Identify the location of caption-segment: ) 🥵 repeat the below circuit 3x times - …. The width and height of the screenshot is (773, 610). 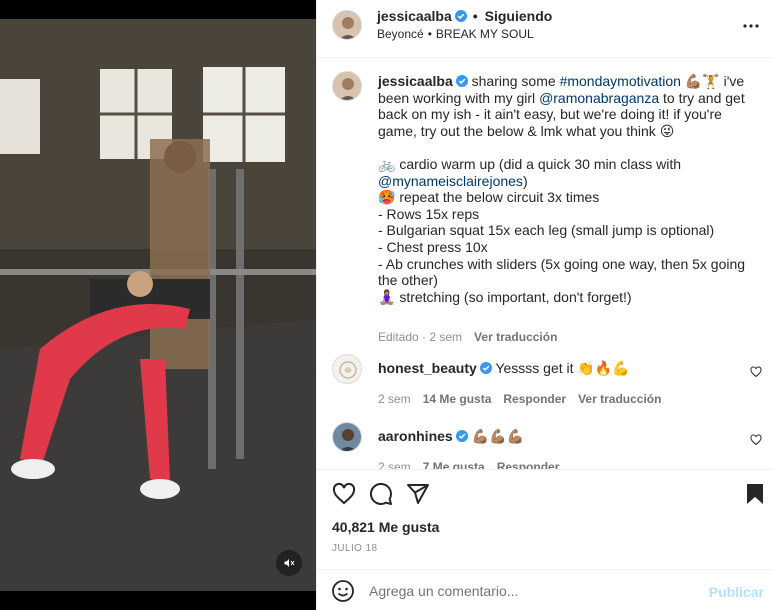
(562, 238).